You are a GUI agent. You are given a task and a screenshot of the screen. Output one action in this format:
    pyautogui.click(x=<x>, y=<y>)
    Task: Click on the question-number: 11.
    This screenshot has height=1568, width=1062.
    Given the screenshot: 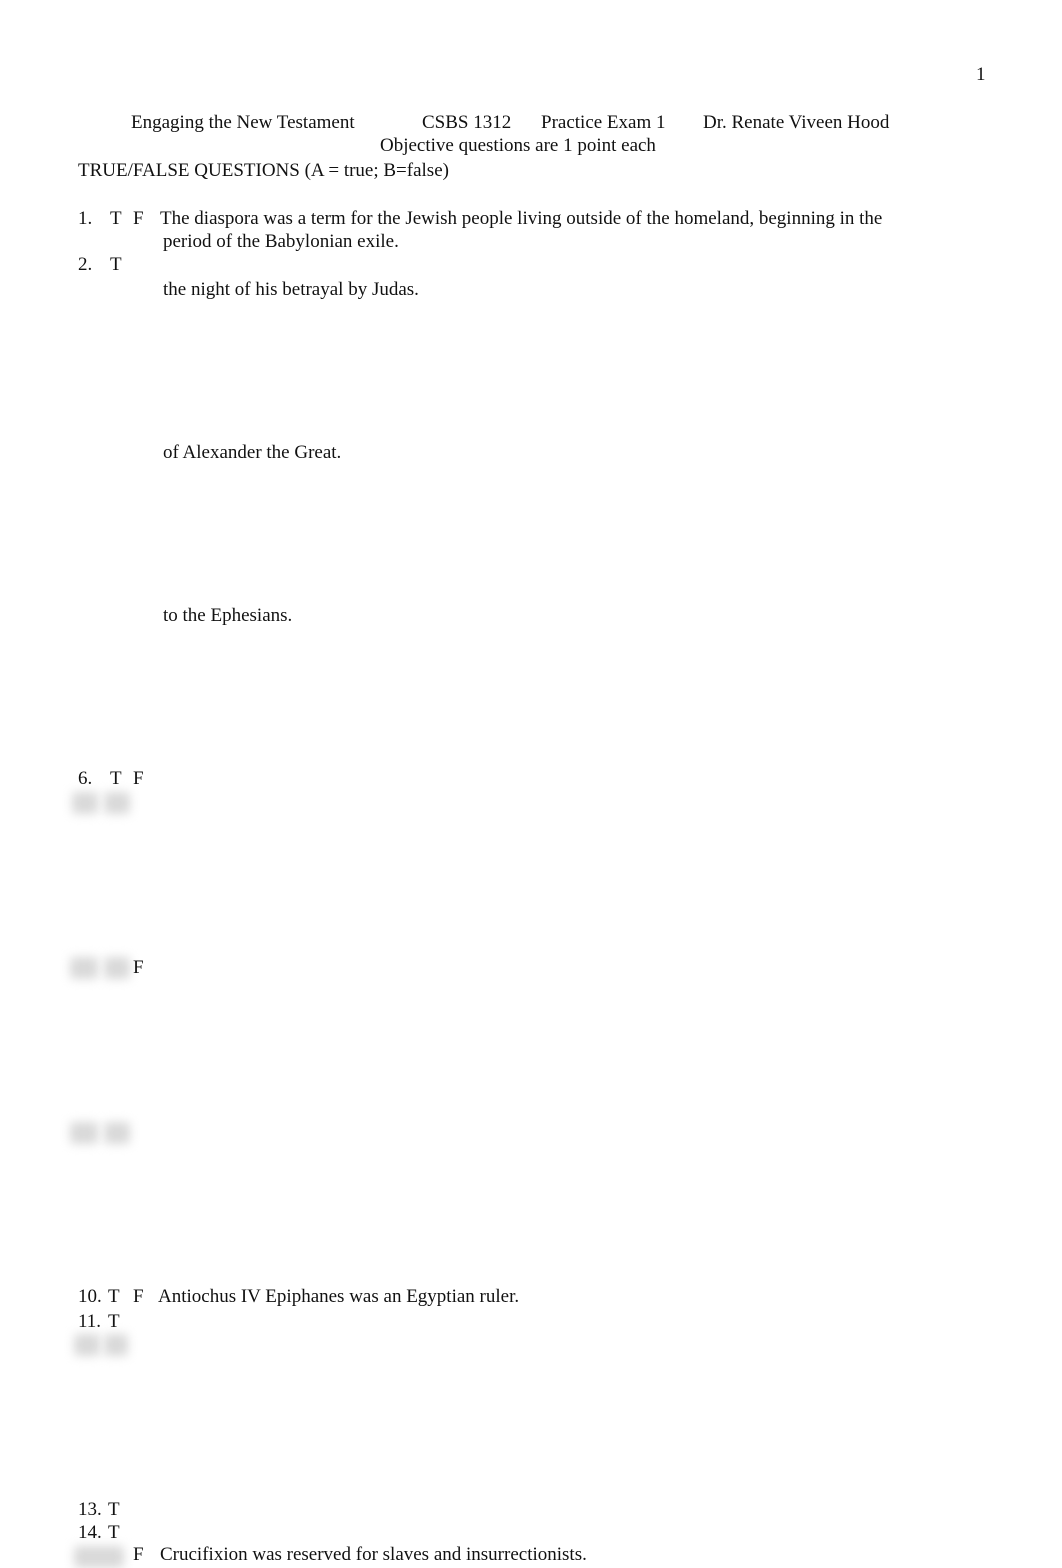 What is the action you would take?
    pyautogui.click(x=90, y=1321)
    